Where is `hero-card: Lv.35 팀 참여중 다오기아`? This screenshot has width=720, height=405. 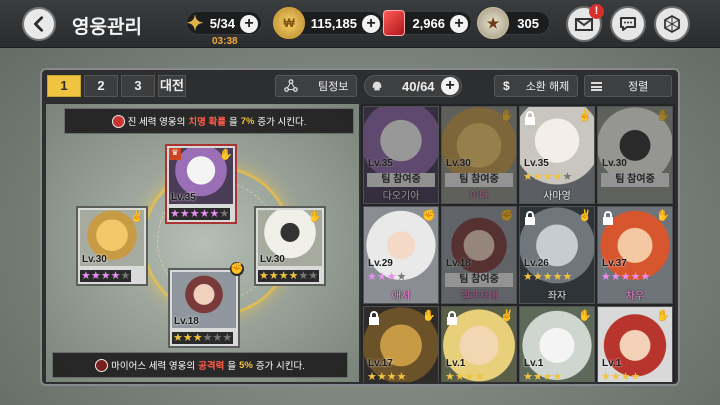
hero-card: Lv.35 팀 참여중 다오기아 is located at coordinates (401, 155).